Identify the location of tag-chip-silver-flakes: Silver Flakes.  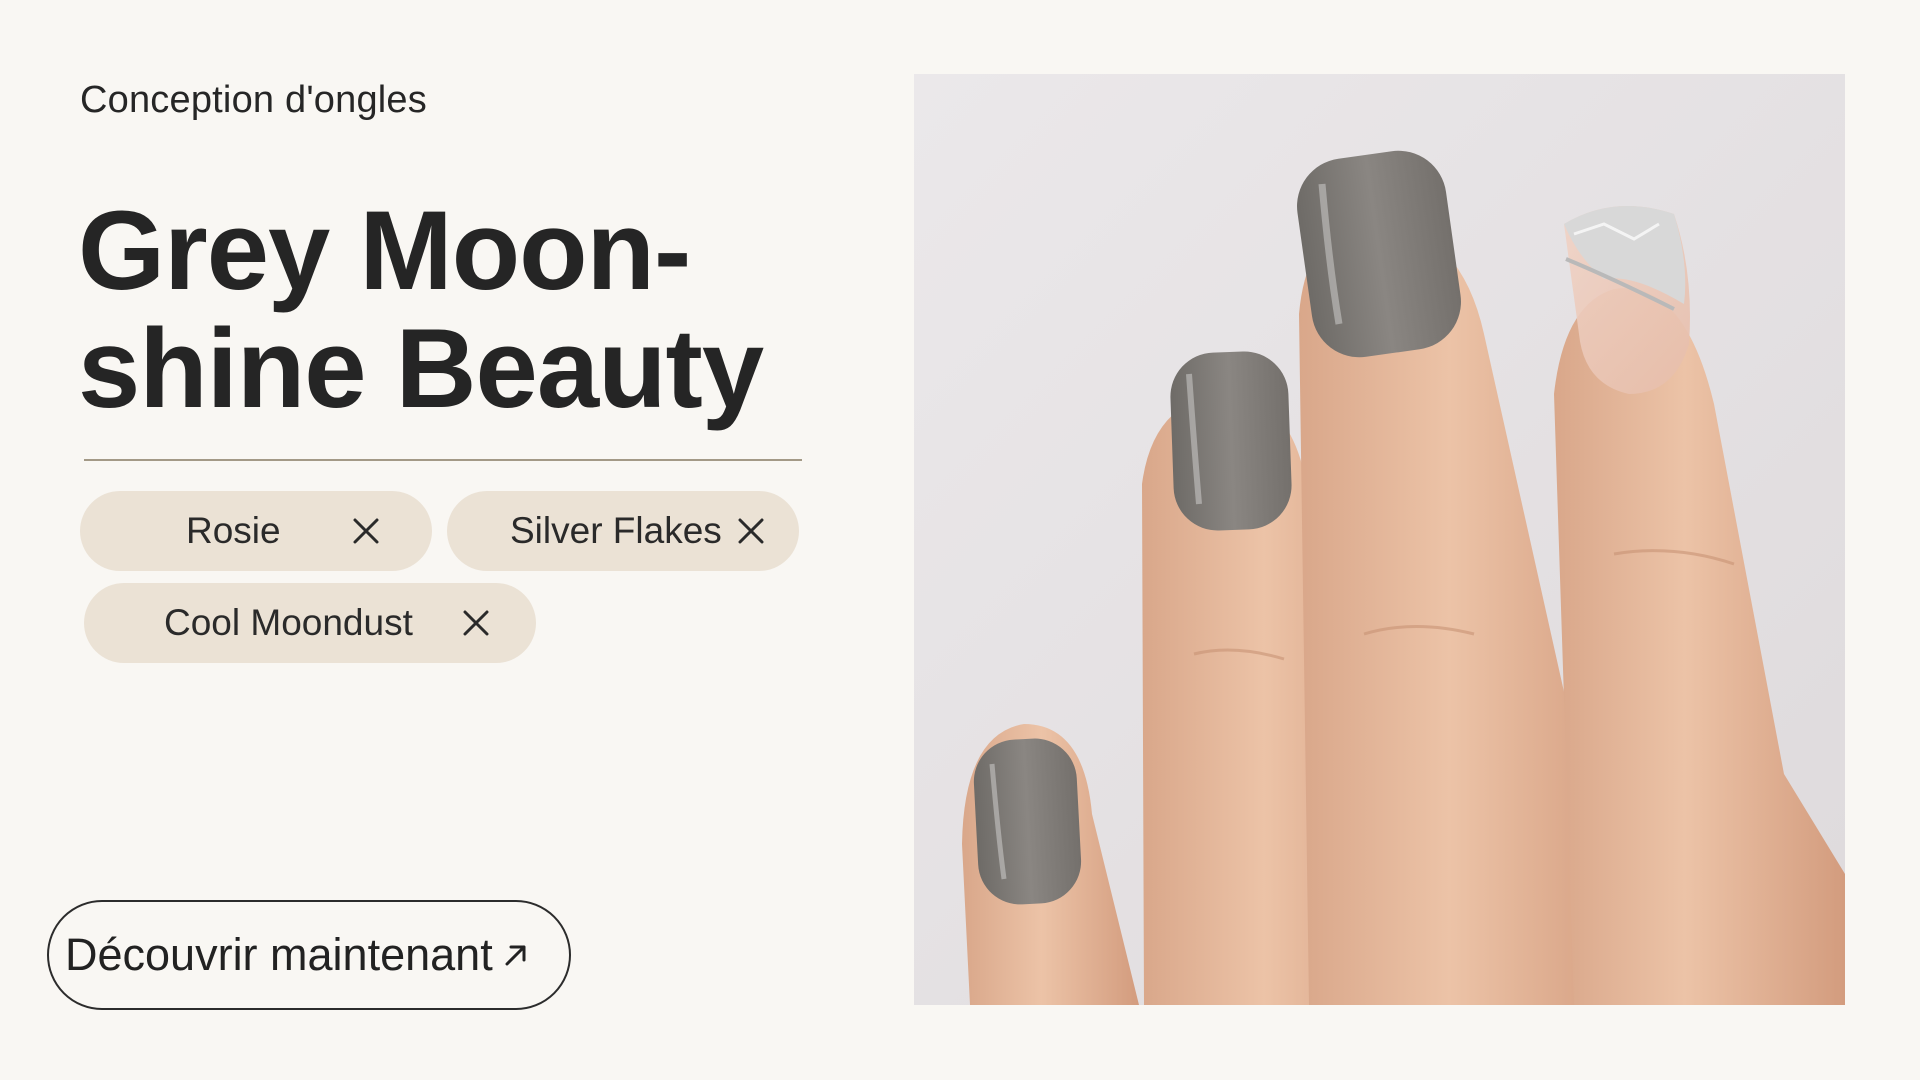
(623, 531).